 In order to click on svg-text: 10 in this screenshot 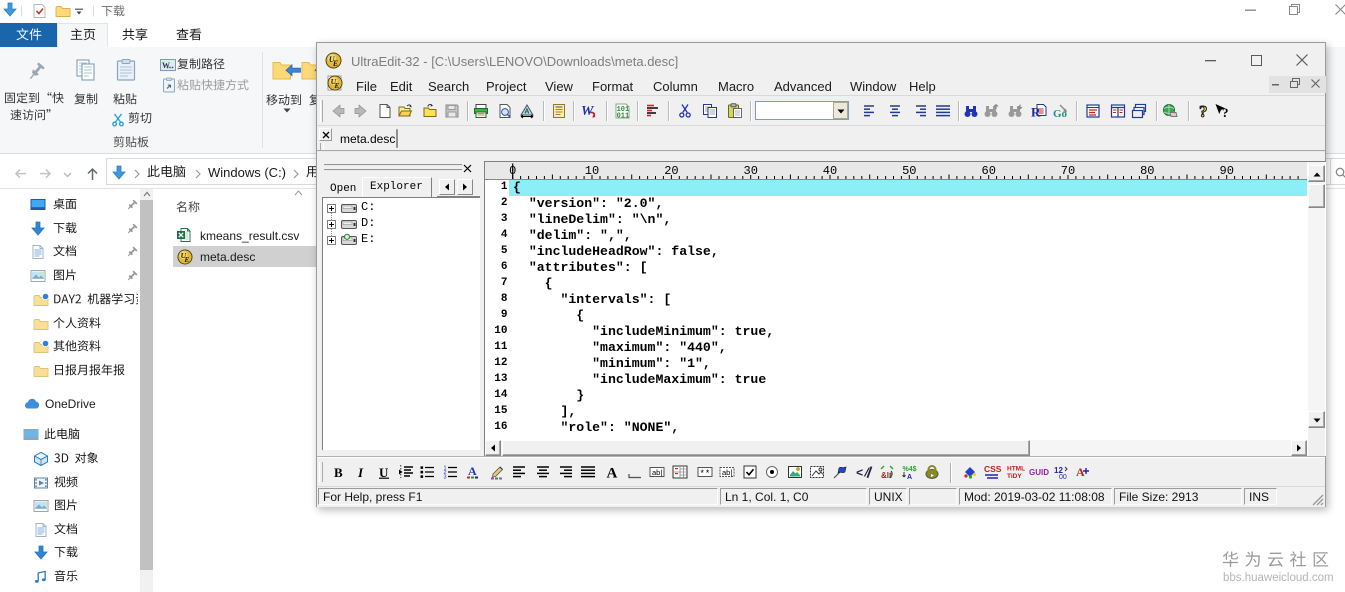, I will do `click(592, 171)`.